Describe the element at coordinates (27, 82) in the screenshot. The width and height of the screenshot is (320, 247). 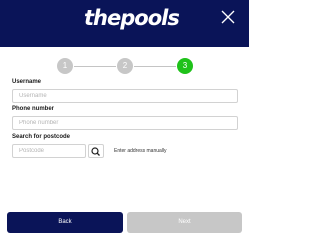
I see `username-label: Username` at that location.